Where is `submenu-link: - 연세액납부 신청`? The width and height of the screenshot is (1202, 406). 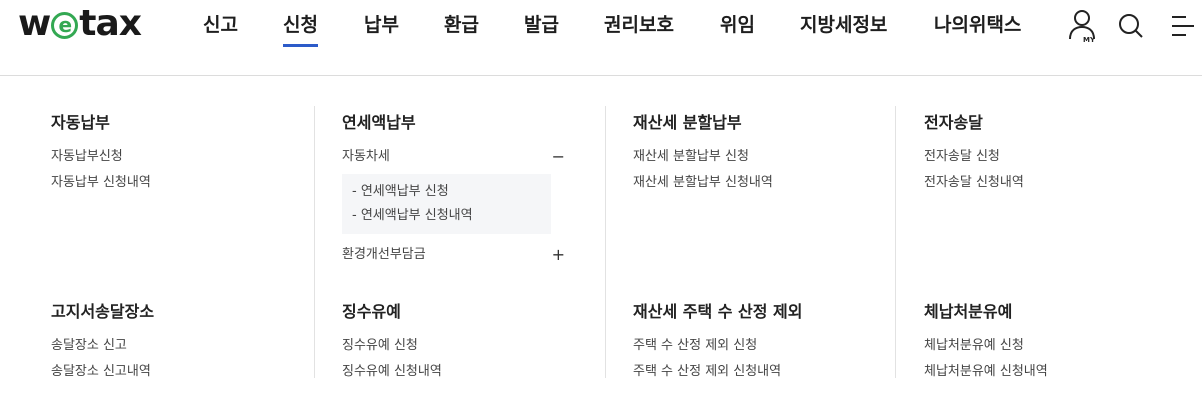
submenu-link: - 연세액납부 신청 is located at coordinates (451, 192).